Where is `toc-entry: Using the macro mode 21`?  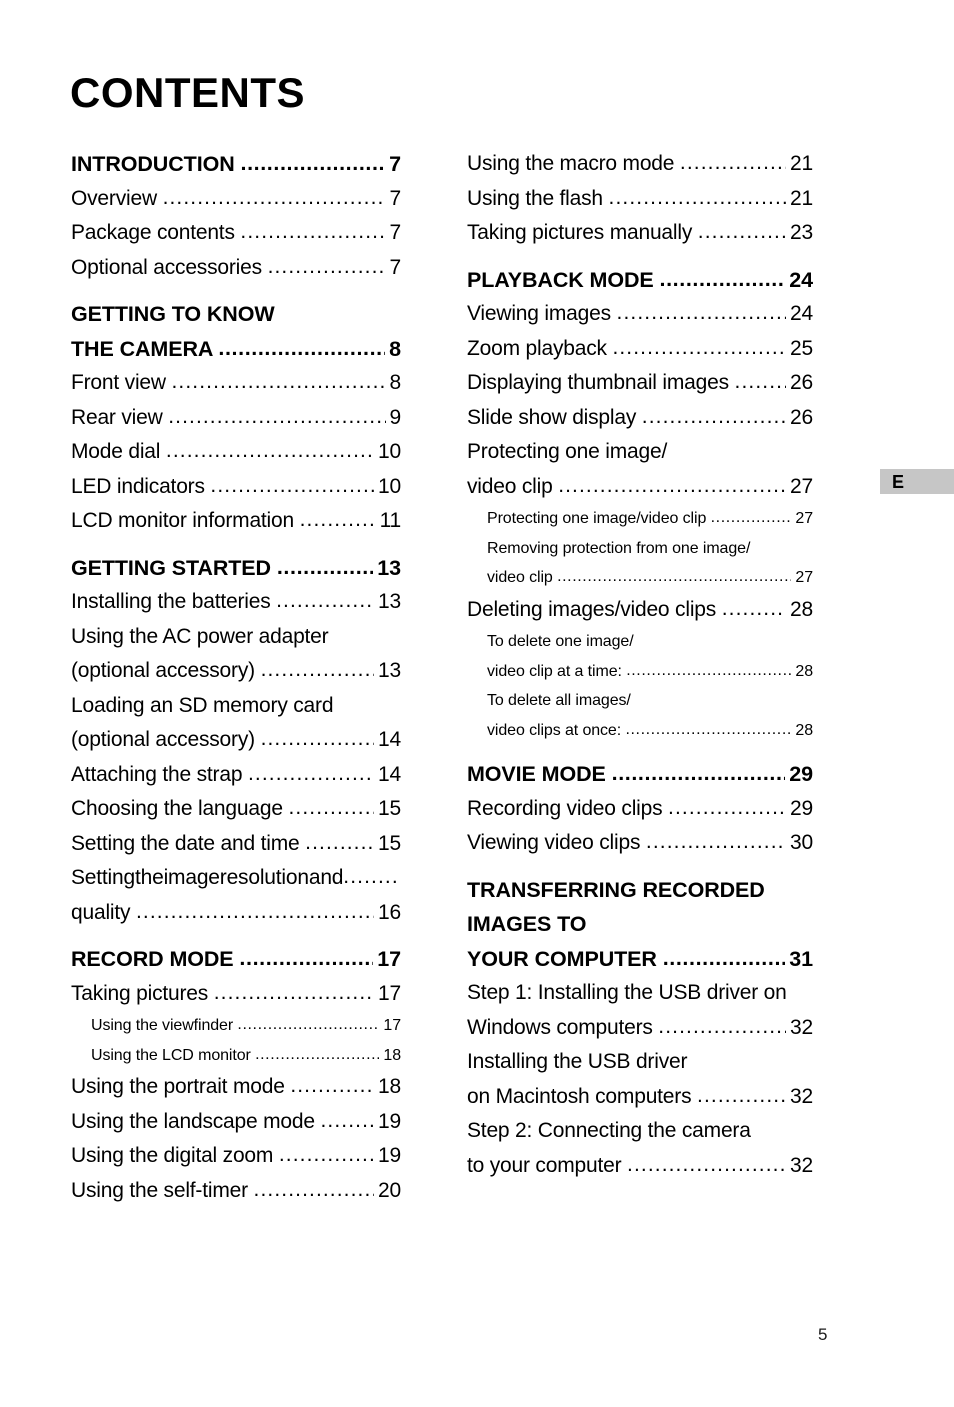
toc-entry: Using the macro mode 21 is located at coordinates (640, 164).